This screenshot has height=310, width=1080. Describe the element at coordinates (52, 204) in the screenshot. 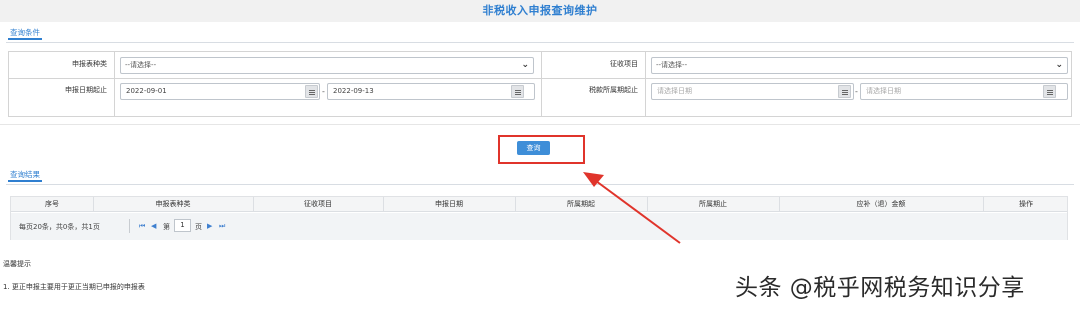

I see `column-header: 序号` at that location.